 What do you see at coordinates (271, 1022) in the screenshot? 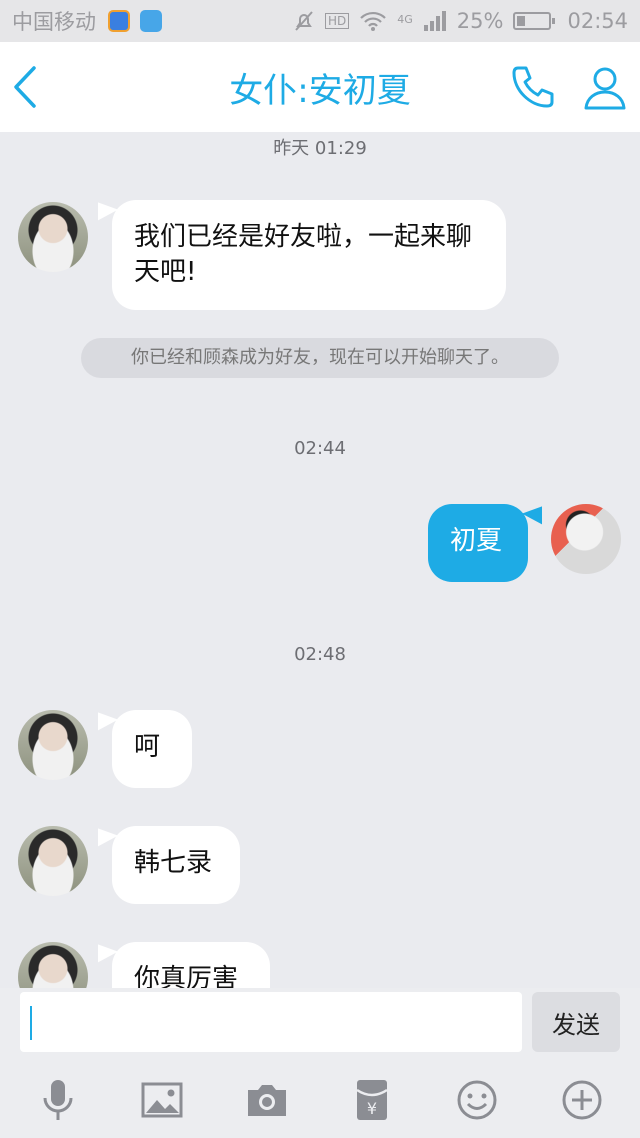
I see `message-input` at bounding box center [271, 1022].